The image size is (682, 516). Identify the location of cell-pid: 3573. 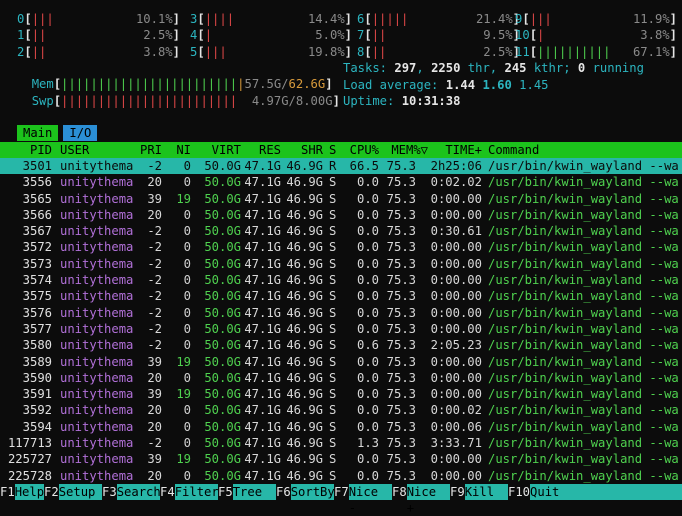
(37, 263).